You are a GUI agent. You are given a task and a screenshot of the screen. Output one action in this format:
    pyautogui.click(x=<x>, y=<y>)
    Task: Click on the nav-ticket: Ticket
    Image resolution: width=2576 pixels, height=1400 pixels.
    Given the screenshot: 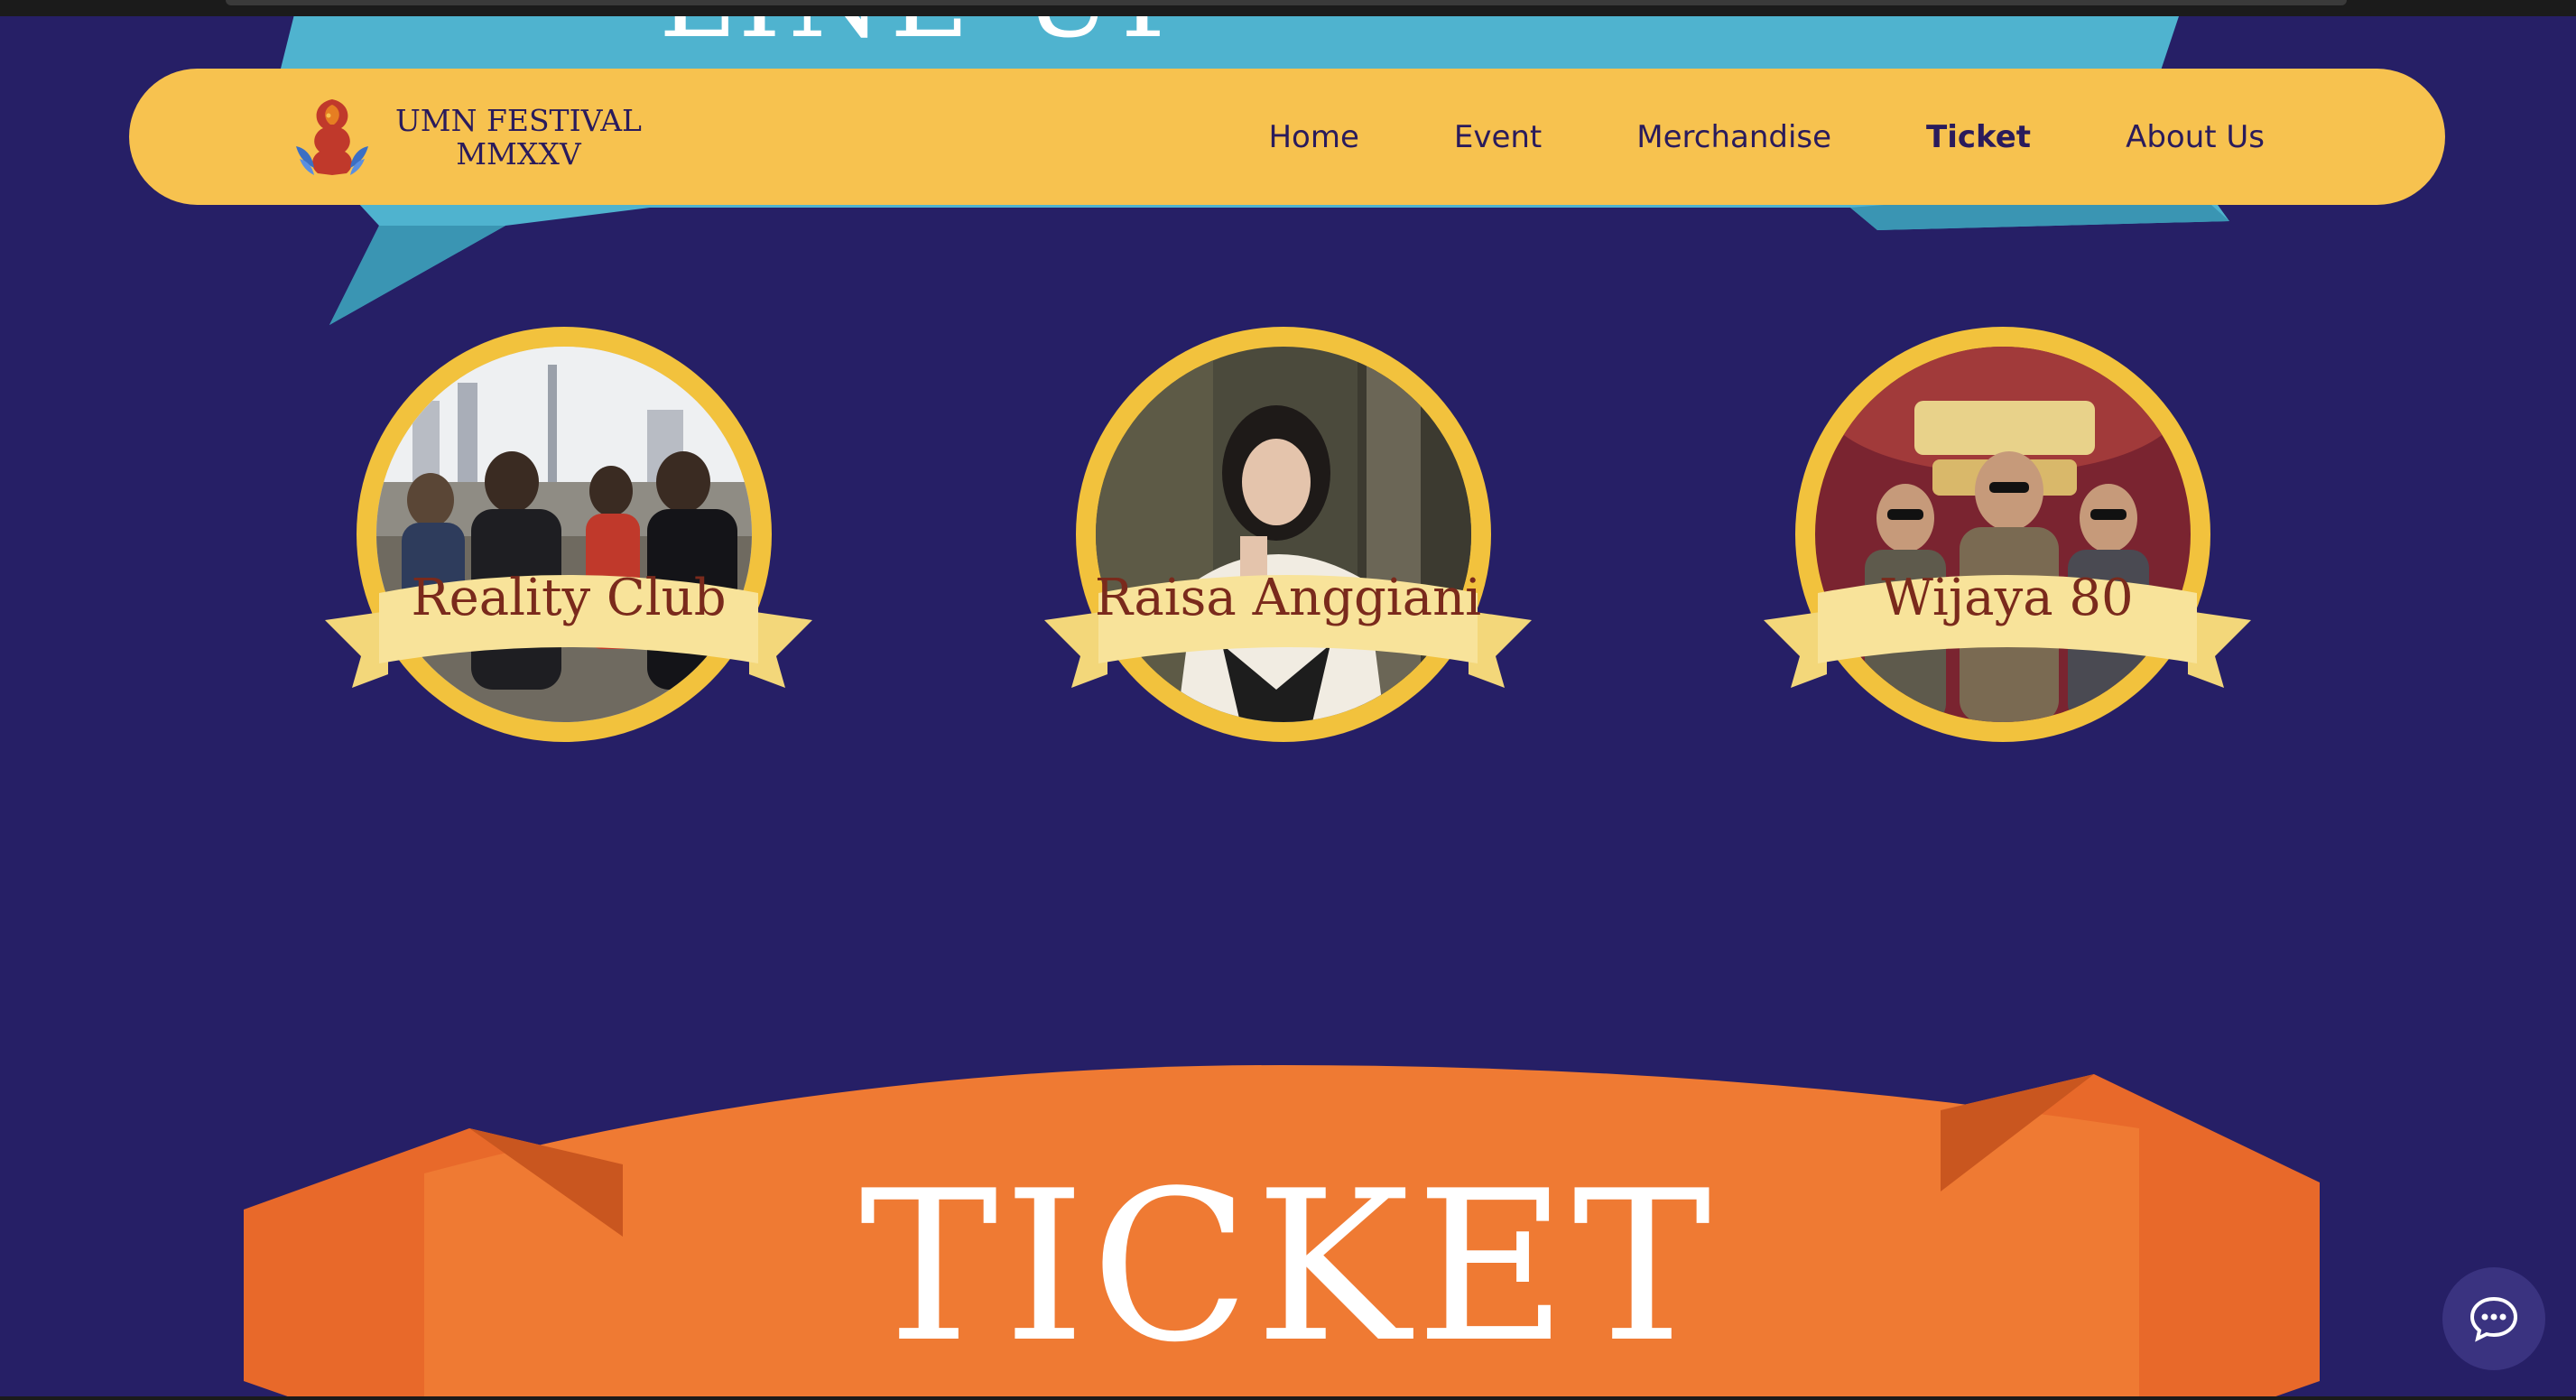 What is the action you would take?
    pyautogui.click(x=1978, y=137)
    